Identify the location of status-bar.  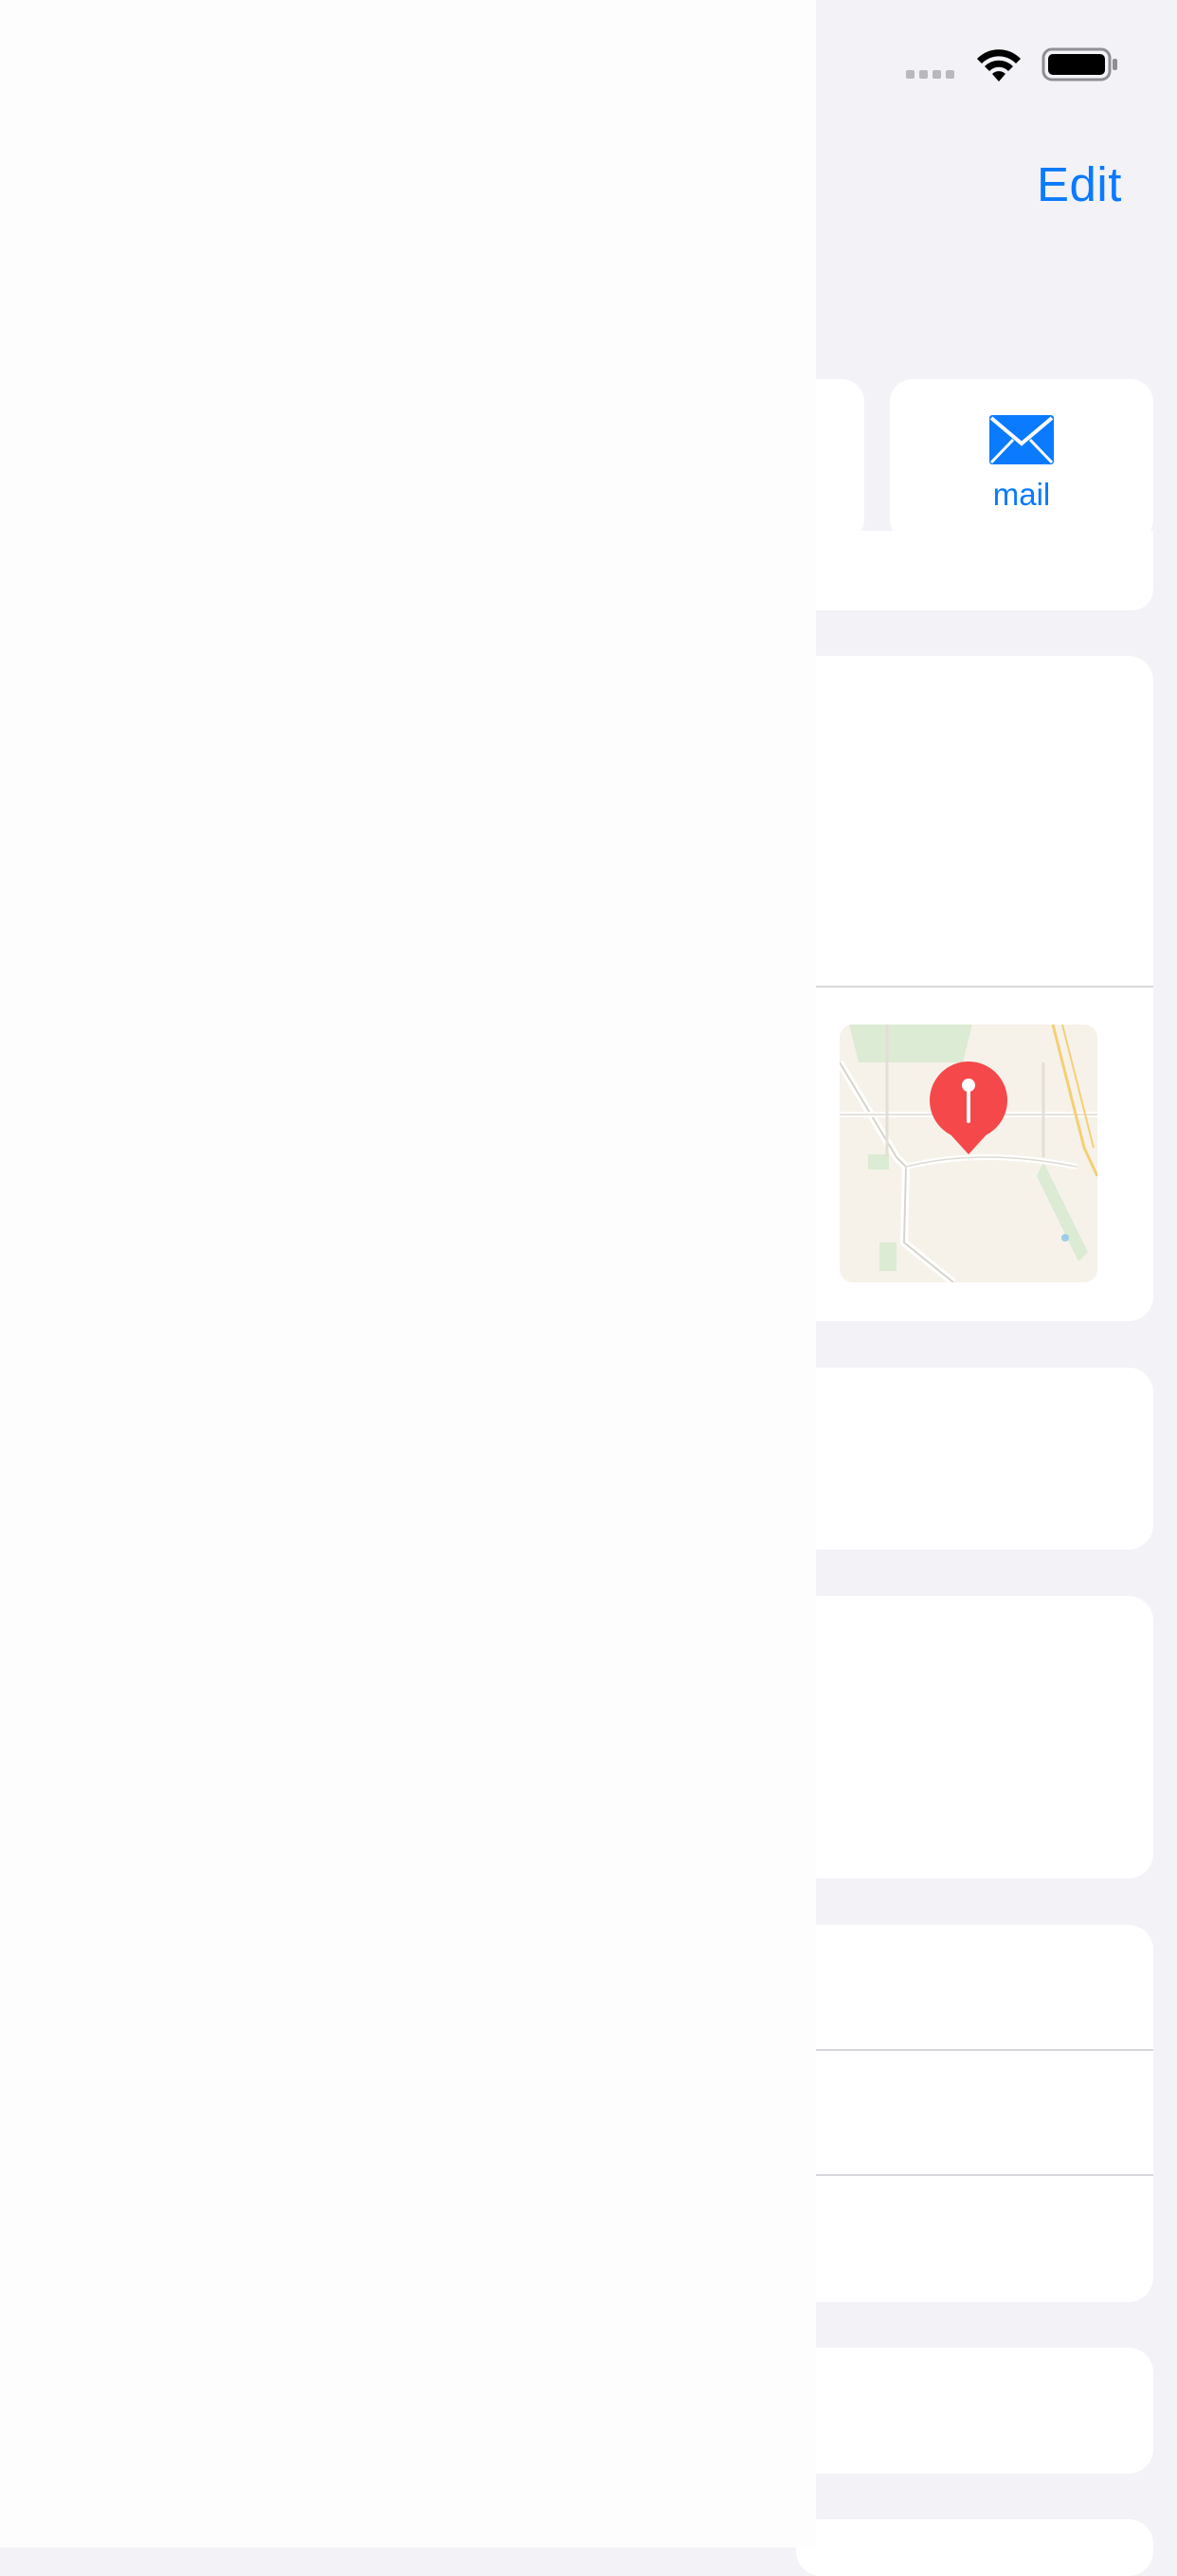
(996, 61).